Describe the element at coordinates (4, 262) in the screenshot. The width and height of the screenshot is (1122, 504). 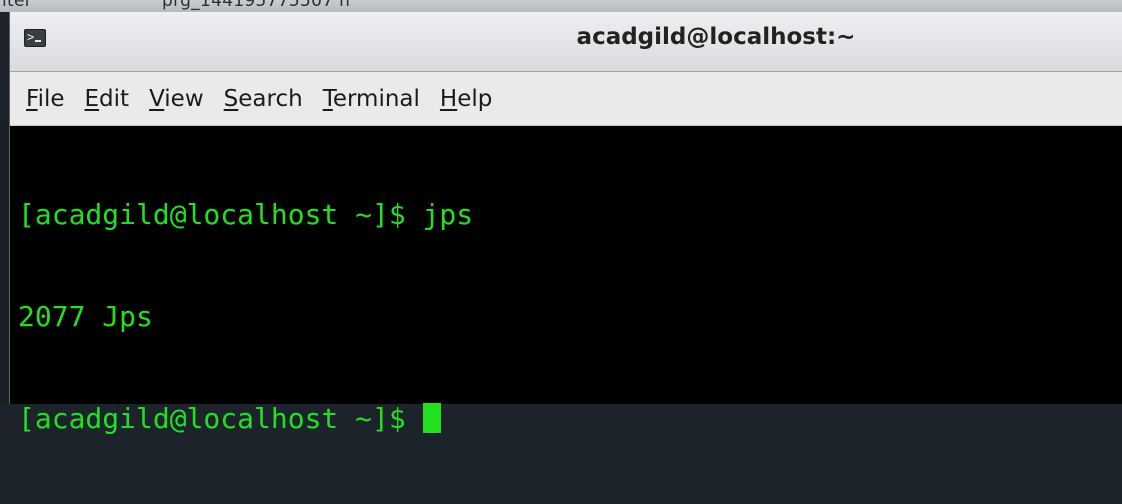
I see `background-window-edge` at that location.